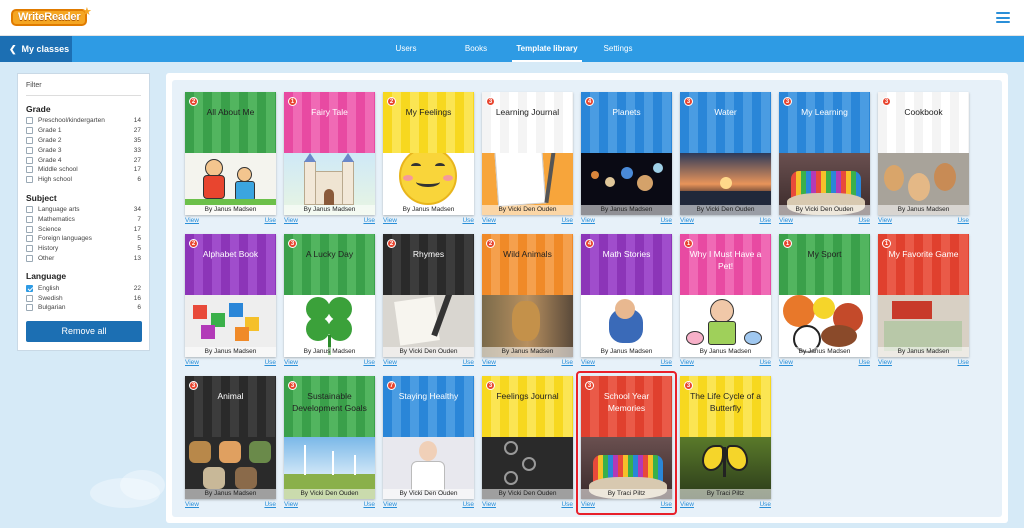 This screenshot has height=528, width=1024. Describe the element at coordinates (83, 249) in the screenshot. I see `filter-option: History 5` at that location.